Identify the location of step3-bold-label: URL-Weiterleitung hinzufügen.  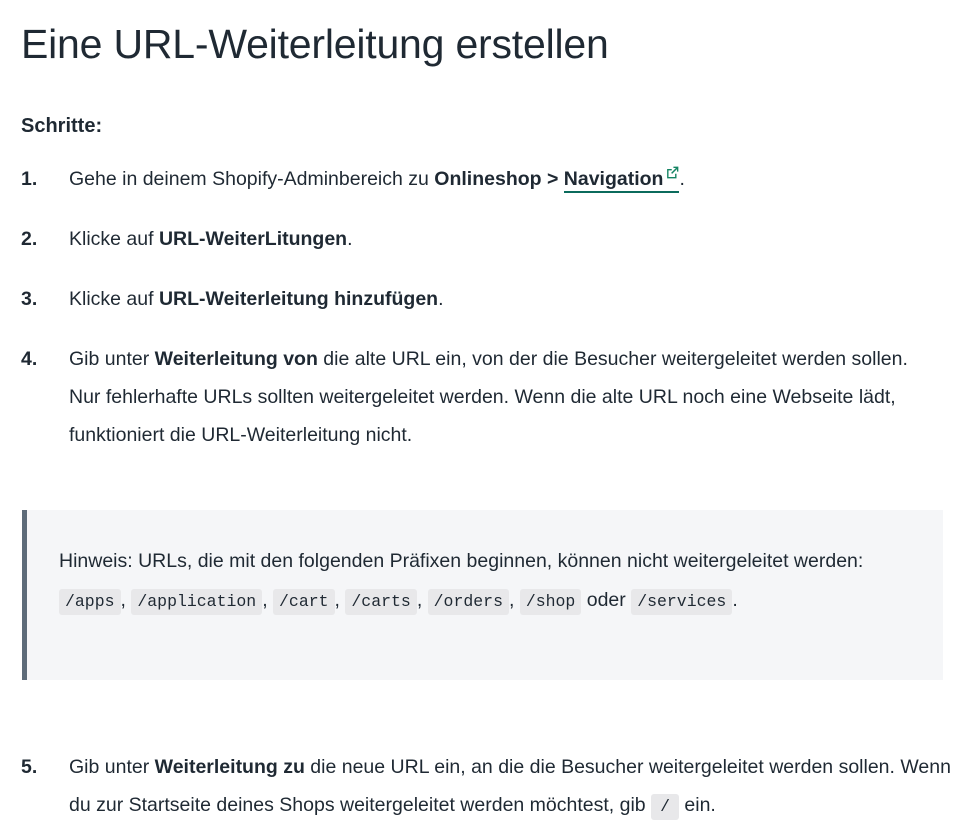
(298, 299).